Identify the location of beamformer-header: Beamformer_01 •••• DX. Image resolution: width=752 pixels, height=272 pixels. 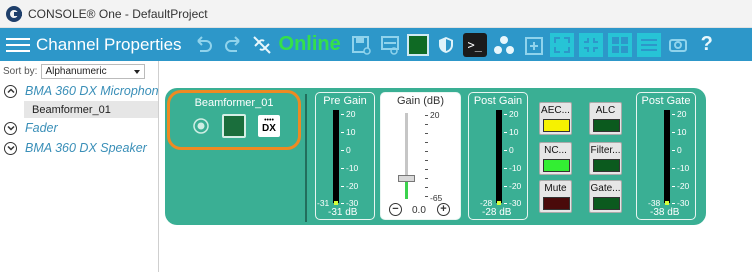
(234, 120).